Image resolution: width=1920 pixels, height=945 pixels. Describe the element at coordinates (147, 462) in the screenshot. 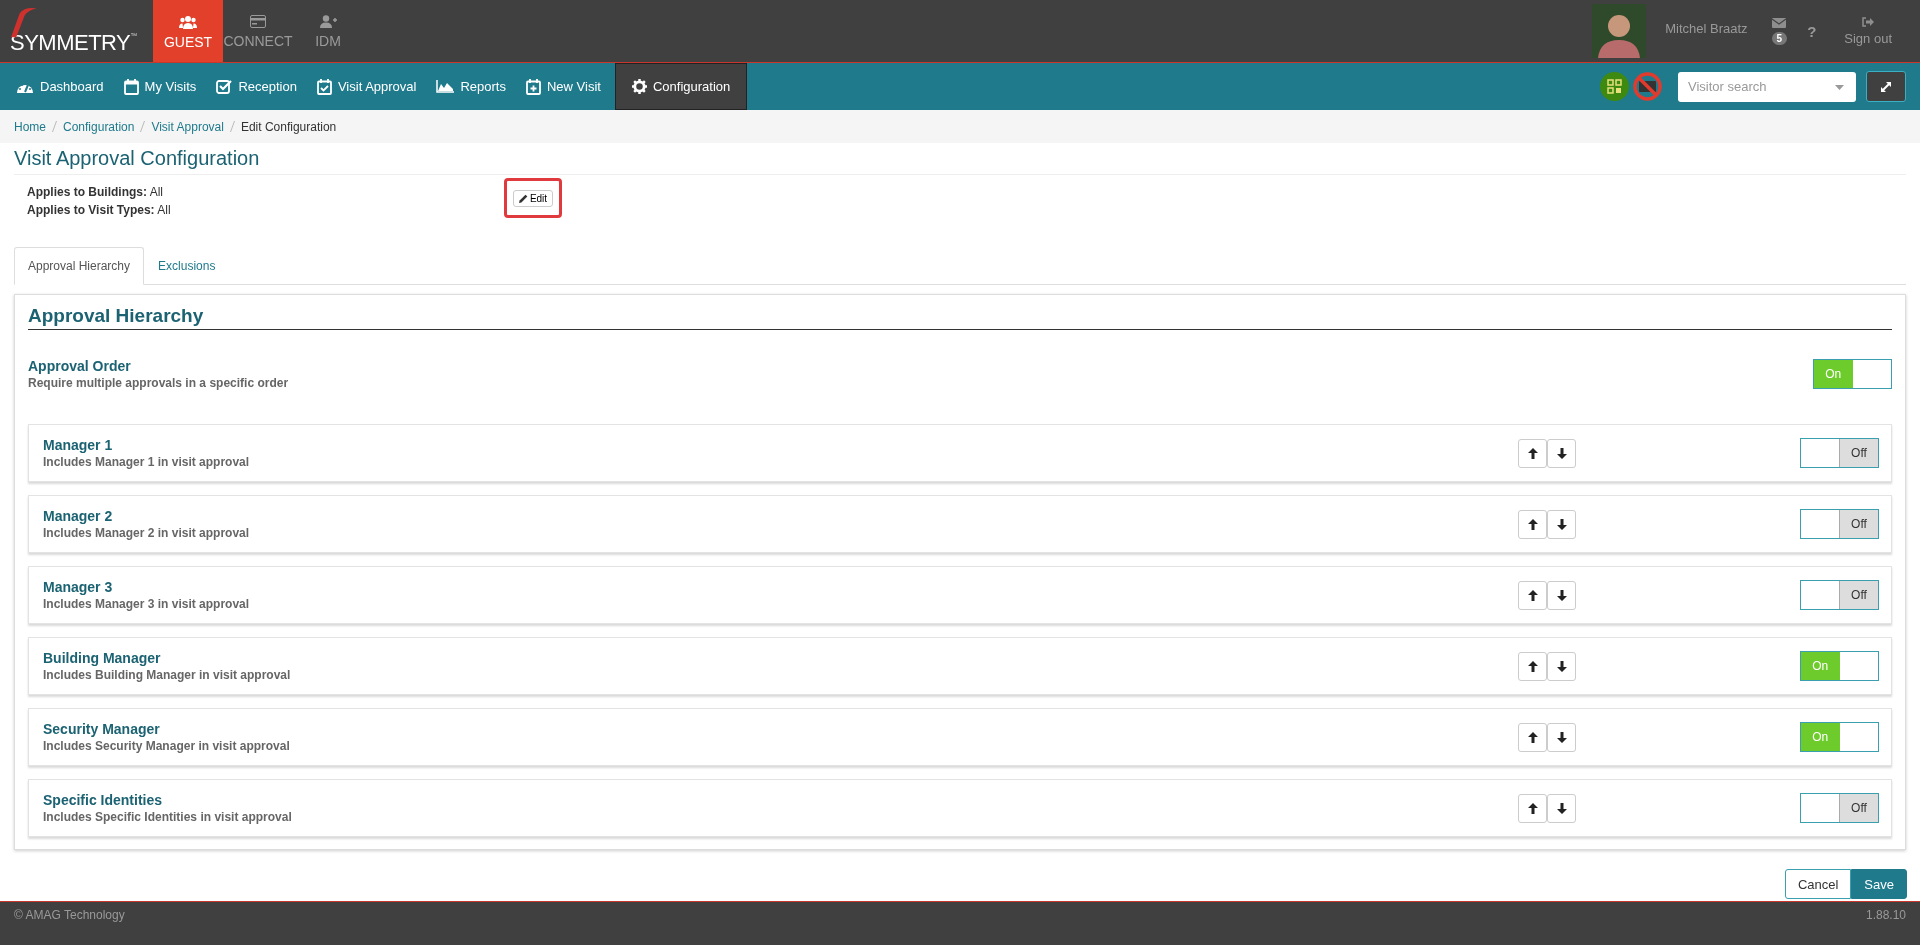

I see `approver-description: Includes Manager 1 in visit approval` at that location.